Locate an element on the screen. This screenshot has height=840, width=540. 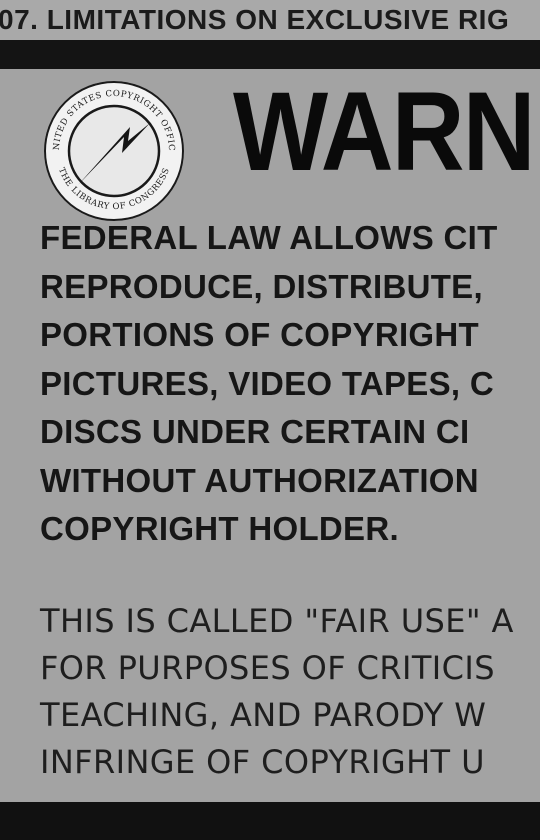
bold-text-line: PORTIONS OF COPYRIGHT is located at coordinates (259, 334).